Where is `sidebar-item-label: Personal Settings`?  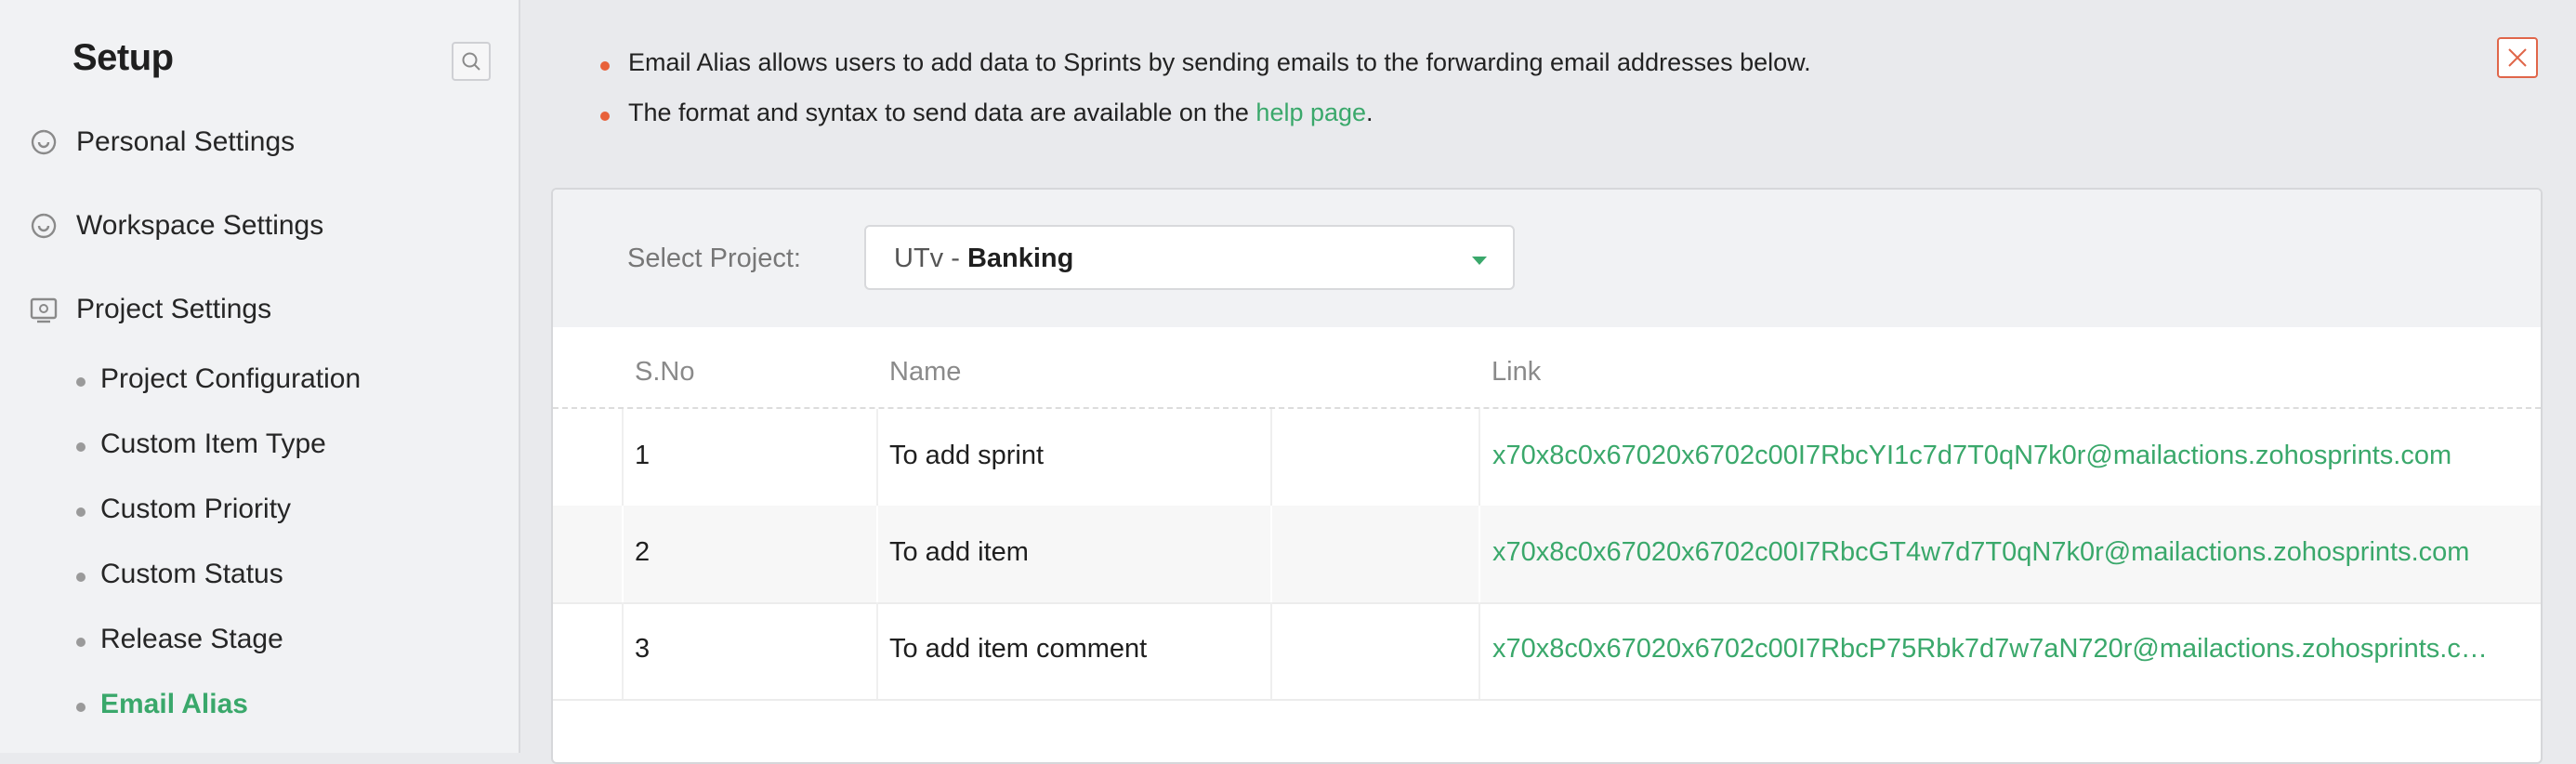 sidebar-item-label: Personal Settings is located at coordinates (186, 141).